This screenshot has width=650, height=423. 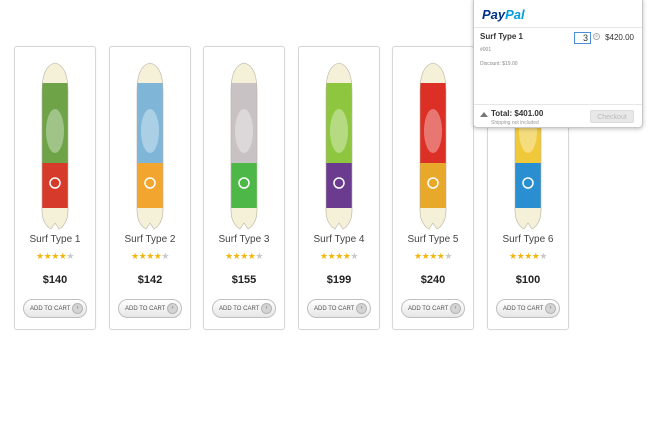 What do you see at coordinates (501, 36) in the screenshot?
I see `cart-item-name: Surf Type 1` at bounding box center [501, 36].